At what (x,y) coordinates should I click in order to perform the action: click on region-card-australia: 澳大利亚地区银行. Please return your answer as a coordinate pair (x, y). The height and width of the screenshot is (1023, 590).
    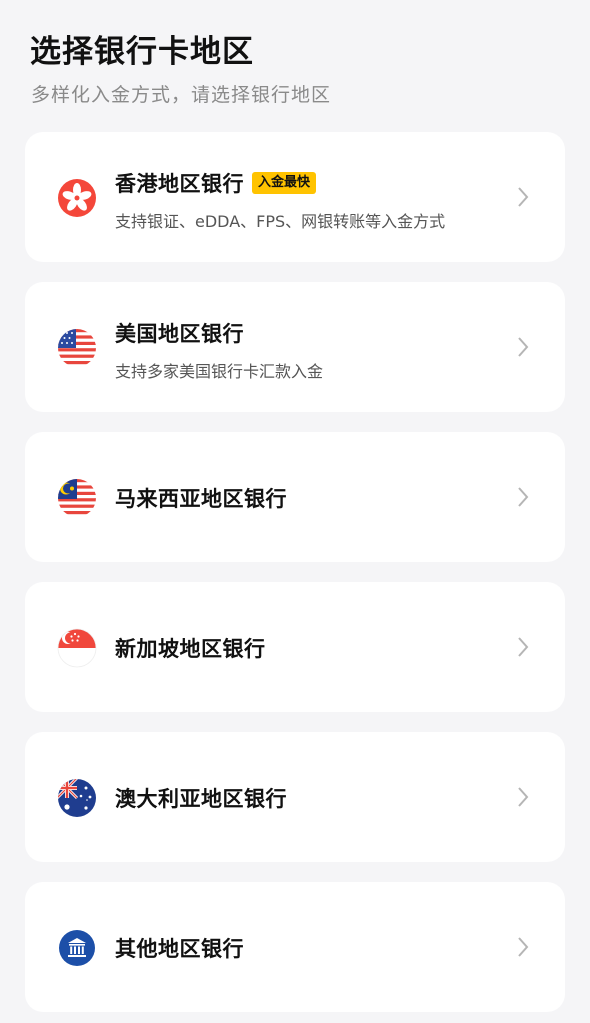
    Looking at the image, I should click on (295, 797).